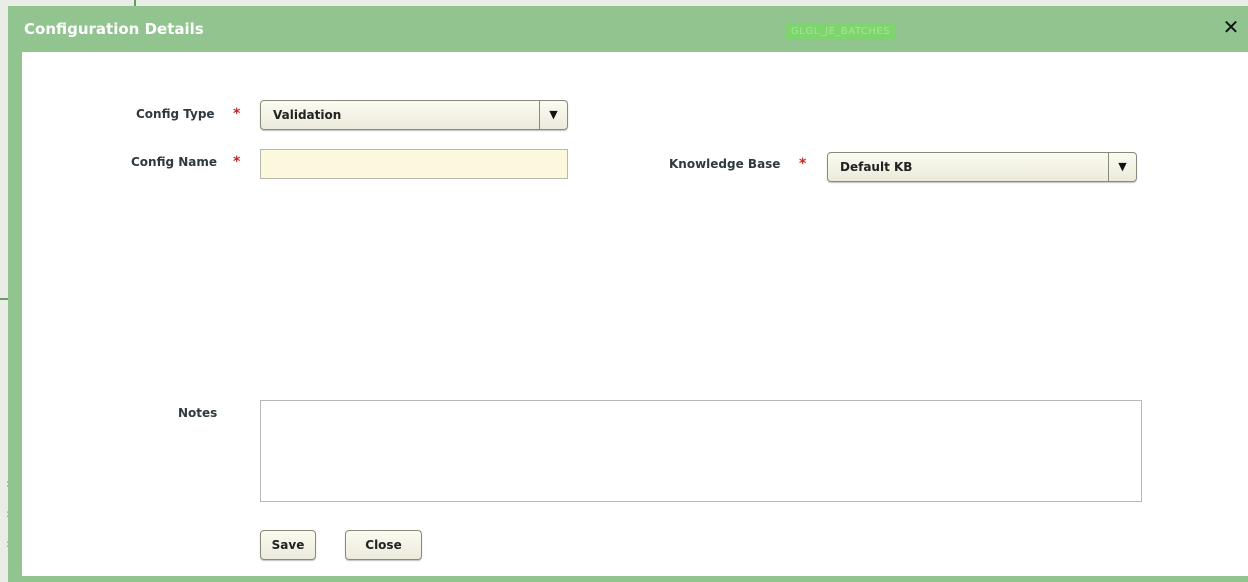 The image size is (1248, 582). I want to click on config-type-label: Config Type, so click(175, 114).